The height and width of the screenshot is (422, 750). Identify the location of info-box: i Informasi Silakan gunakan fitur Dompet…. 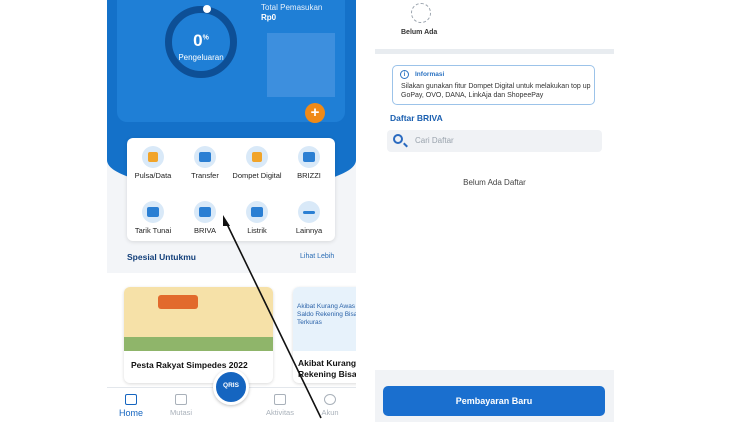
(493, 85).